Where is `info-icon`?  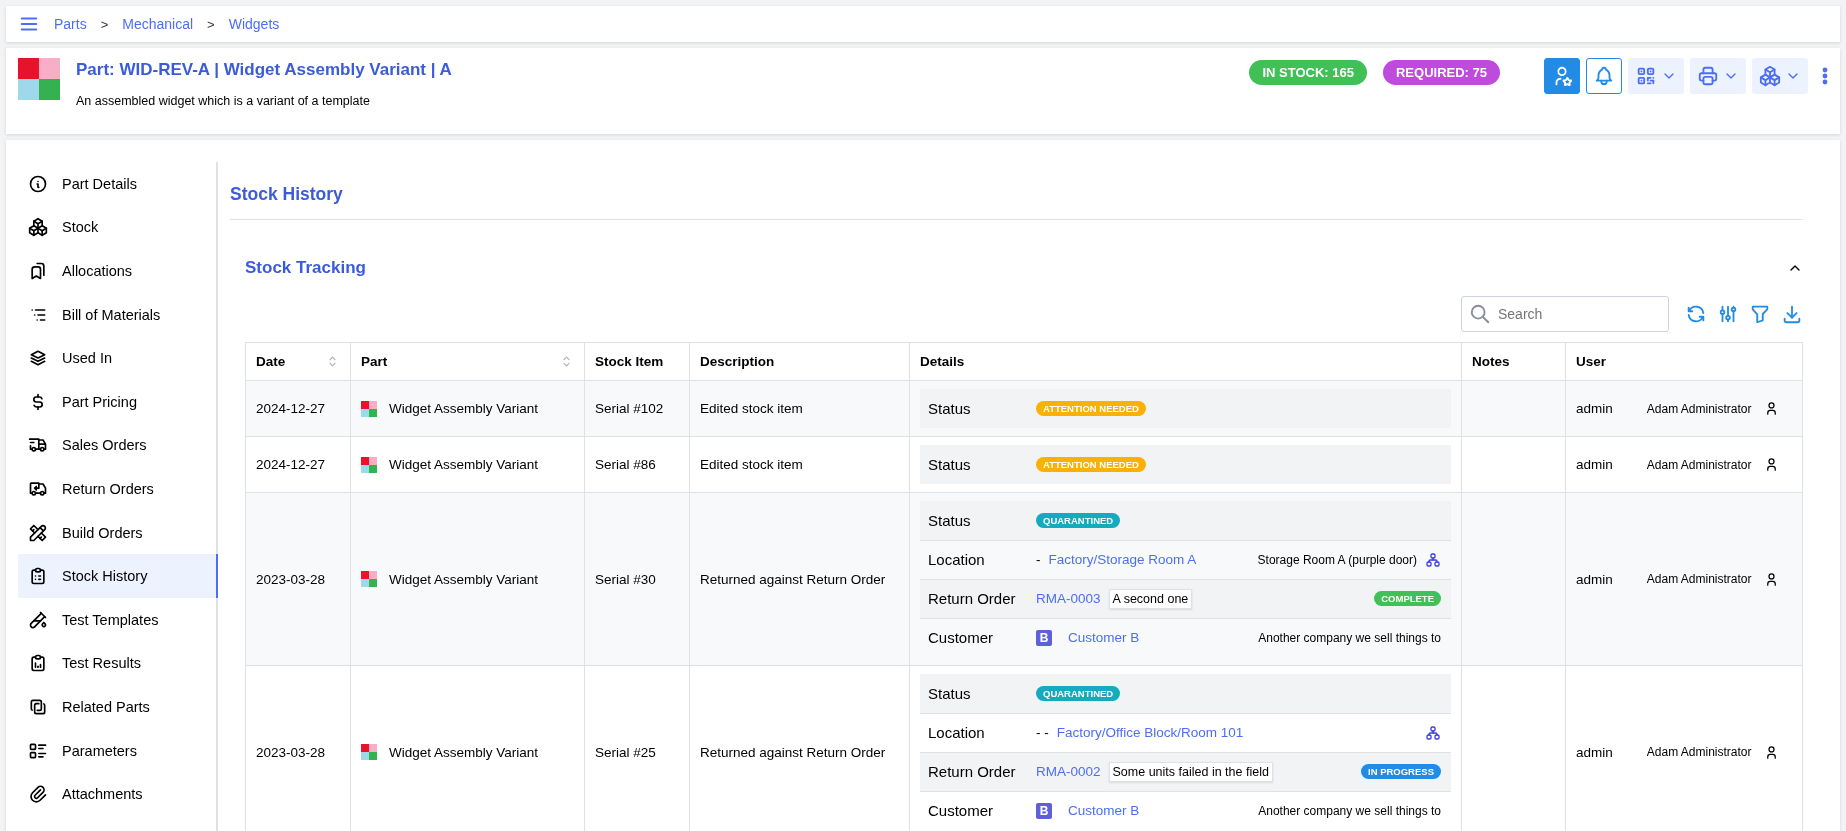 info-icon is located at coordinates (38, 183).